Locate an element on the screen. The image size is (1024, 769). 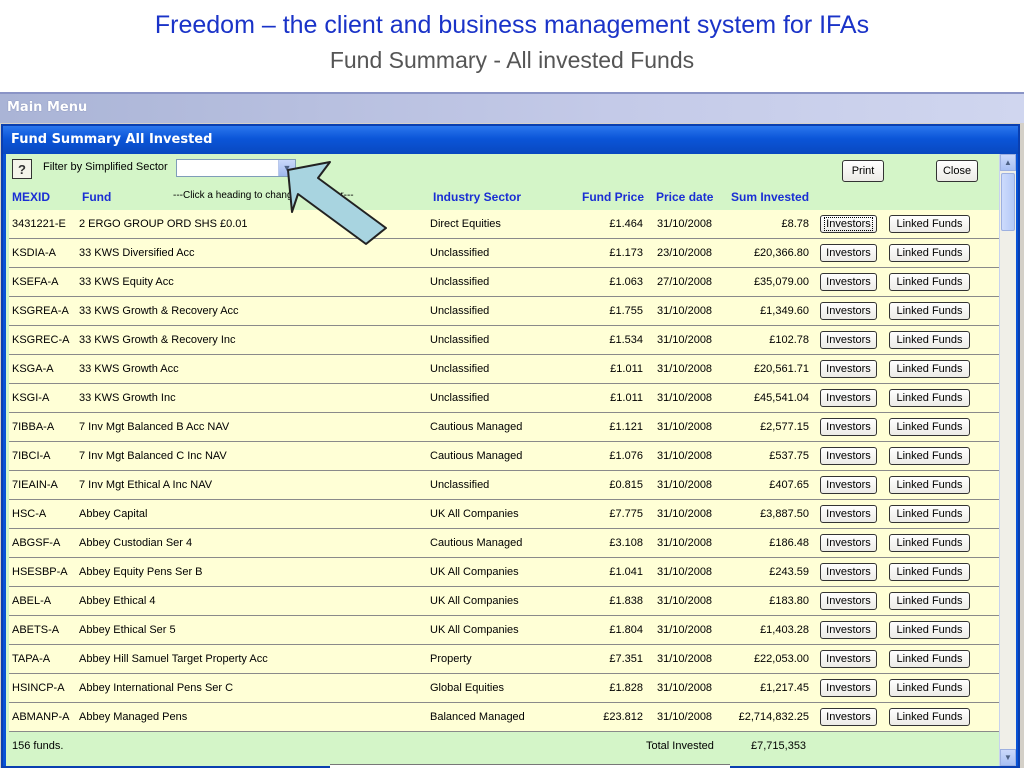
cell-sum-invested: £102.78 is located at coordinates (789, 340).